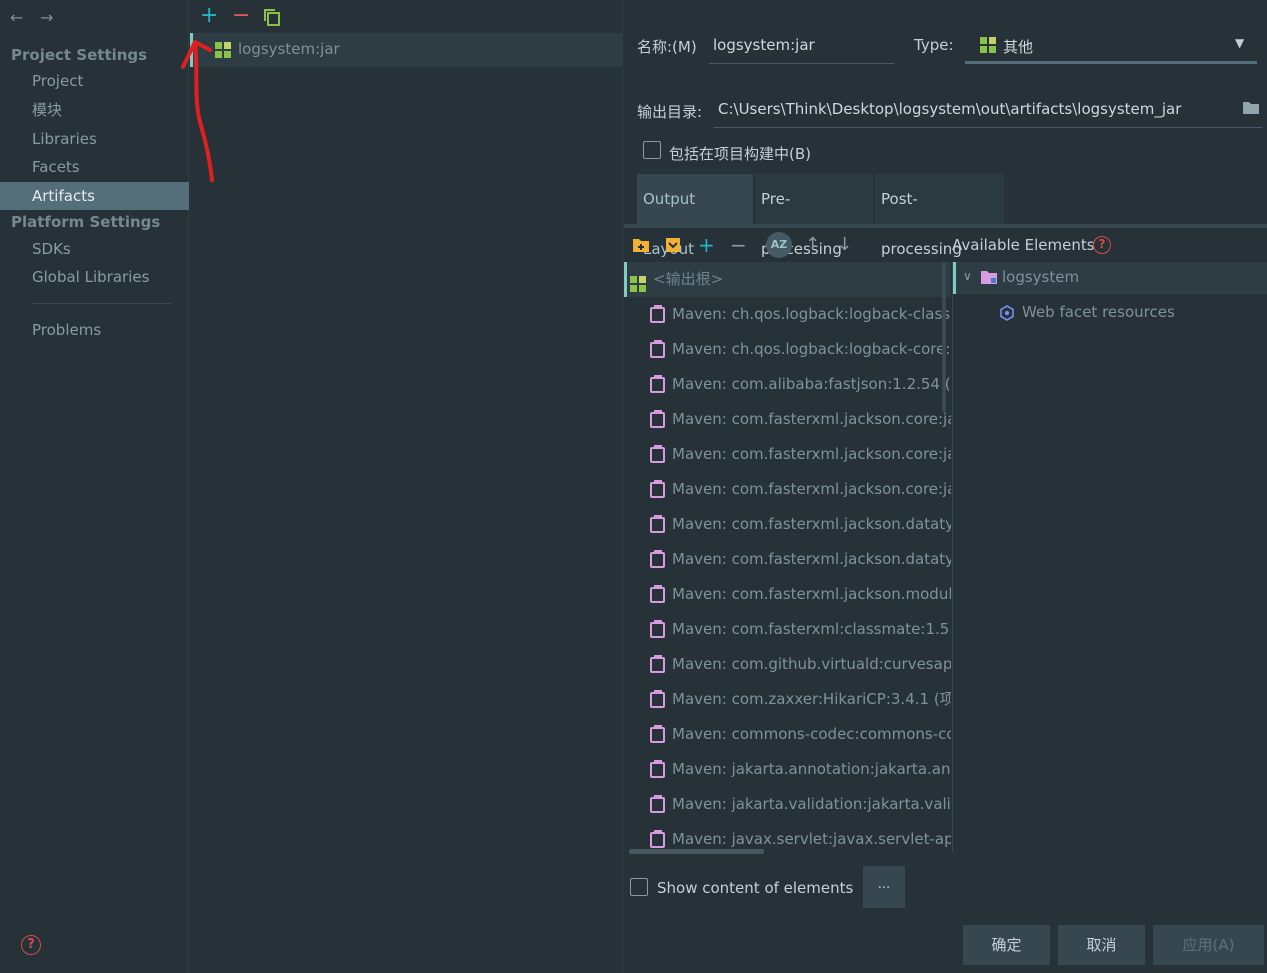 Image resolution: width=1267 pixels, height=973 pixels. I want to click on sidebar-item-sdks: SDKs, so click(94, 249).